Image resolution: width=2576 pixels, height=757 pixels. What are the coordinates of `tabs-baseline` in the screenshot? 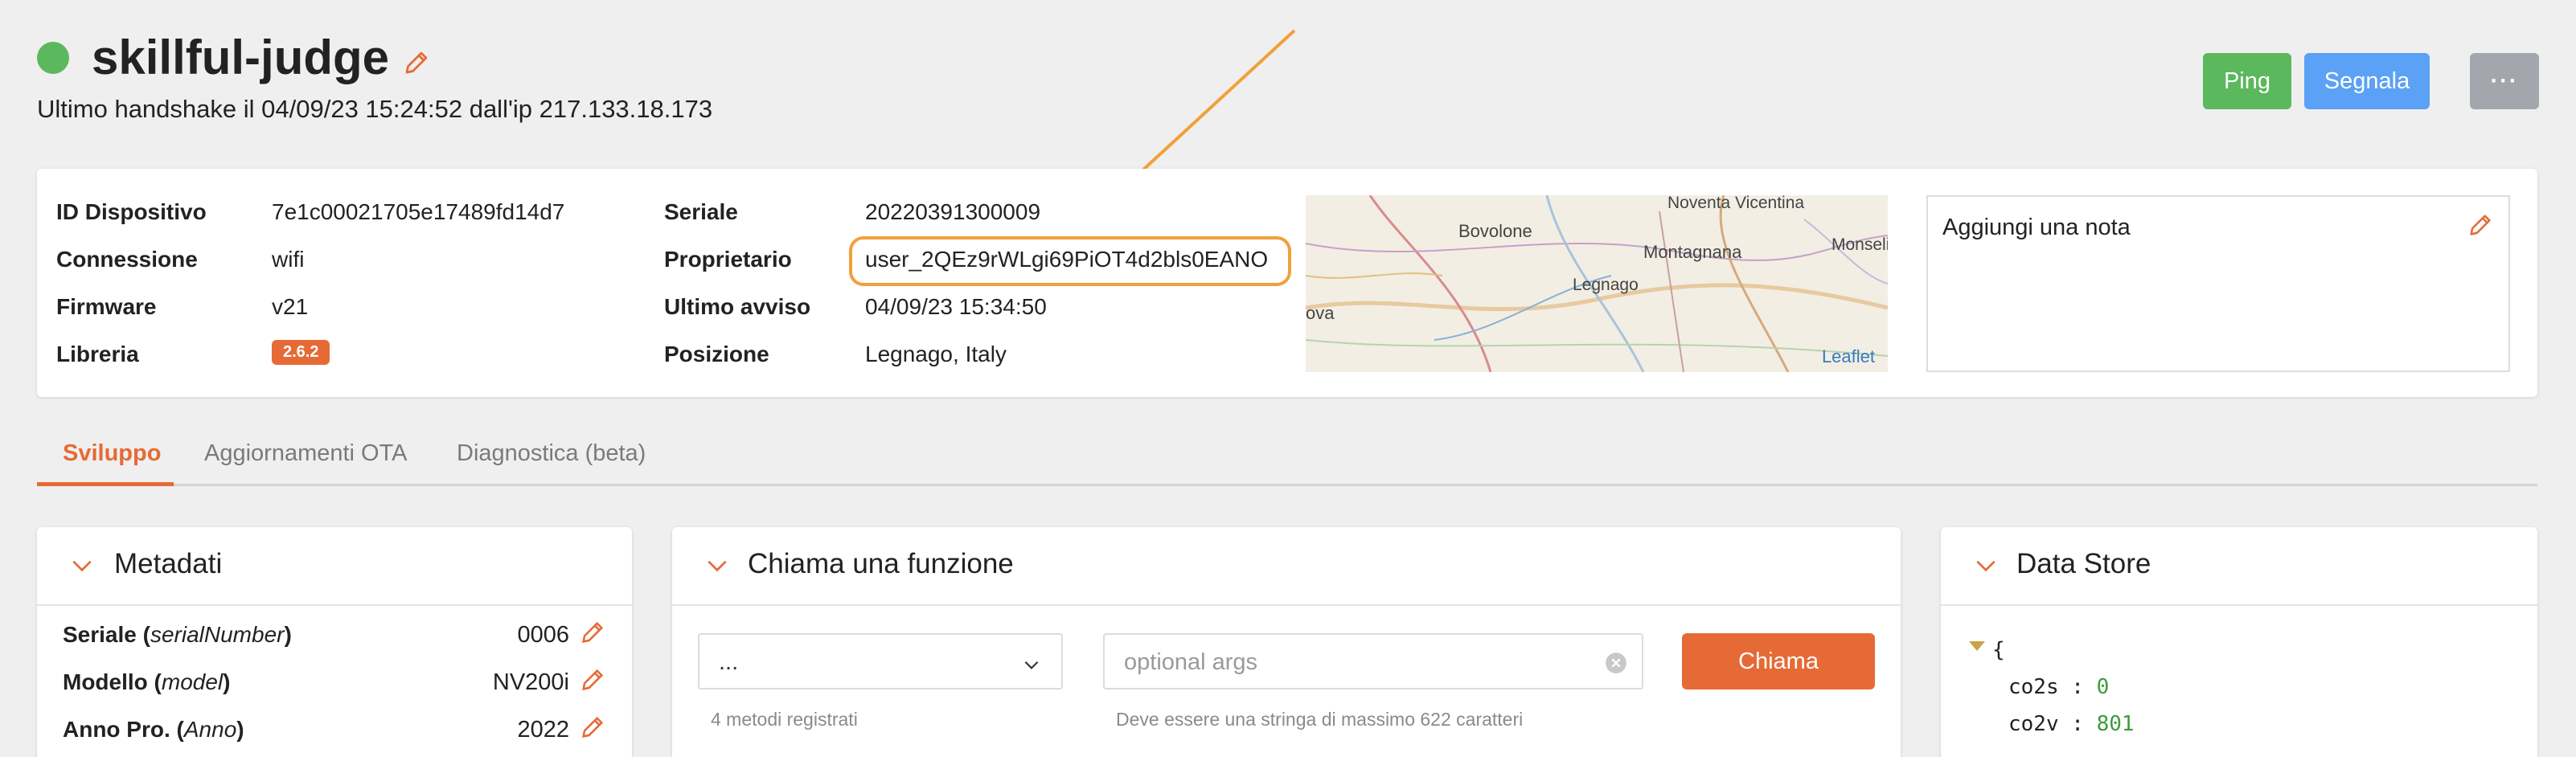 It's located at (1287, 485).